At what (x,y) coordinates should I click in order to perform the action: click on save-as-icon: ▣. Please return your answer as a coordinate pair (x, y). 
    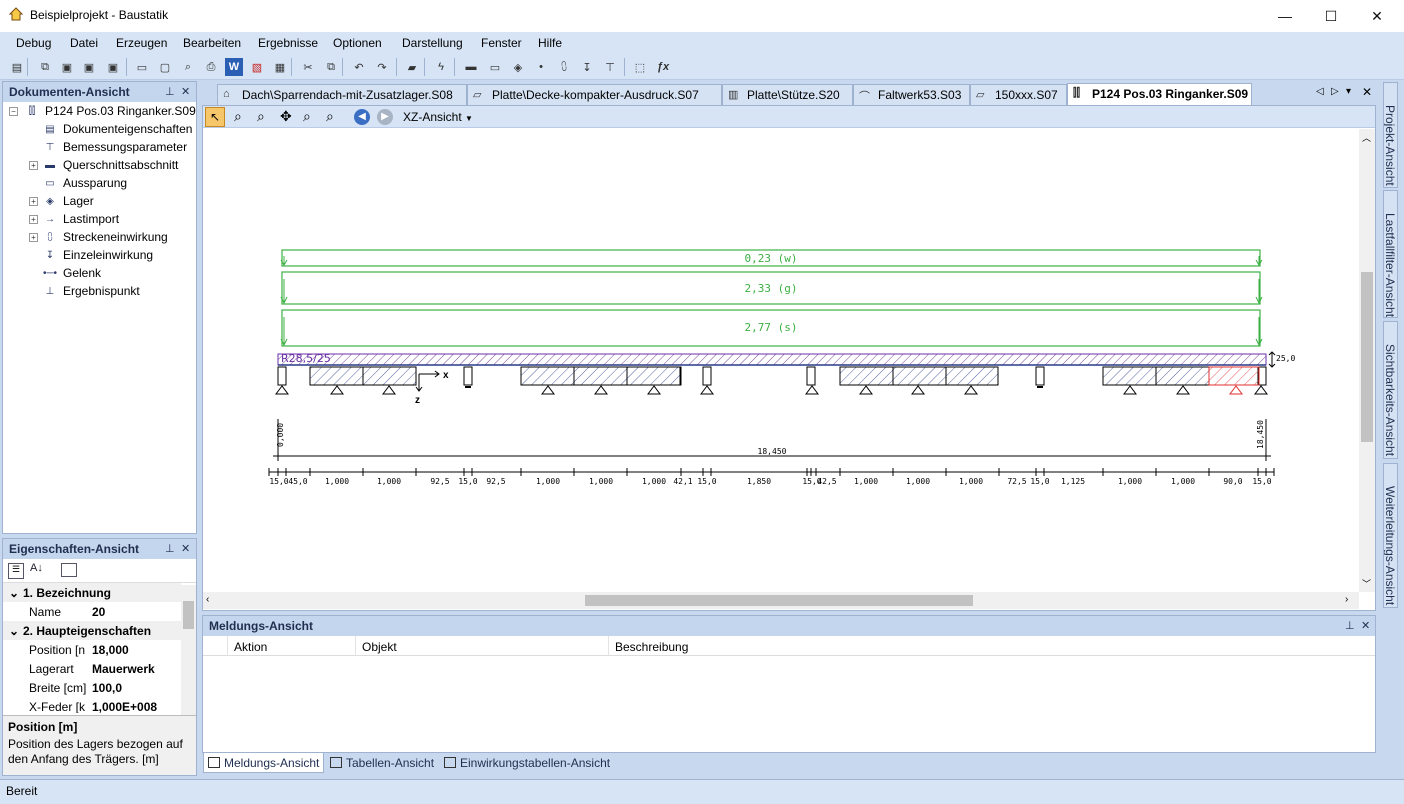
    Looking at the image, I should click on (89, 67).